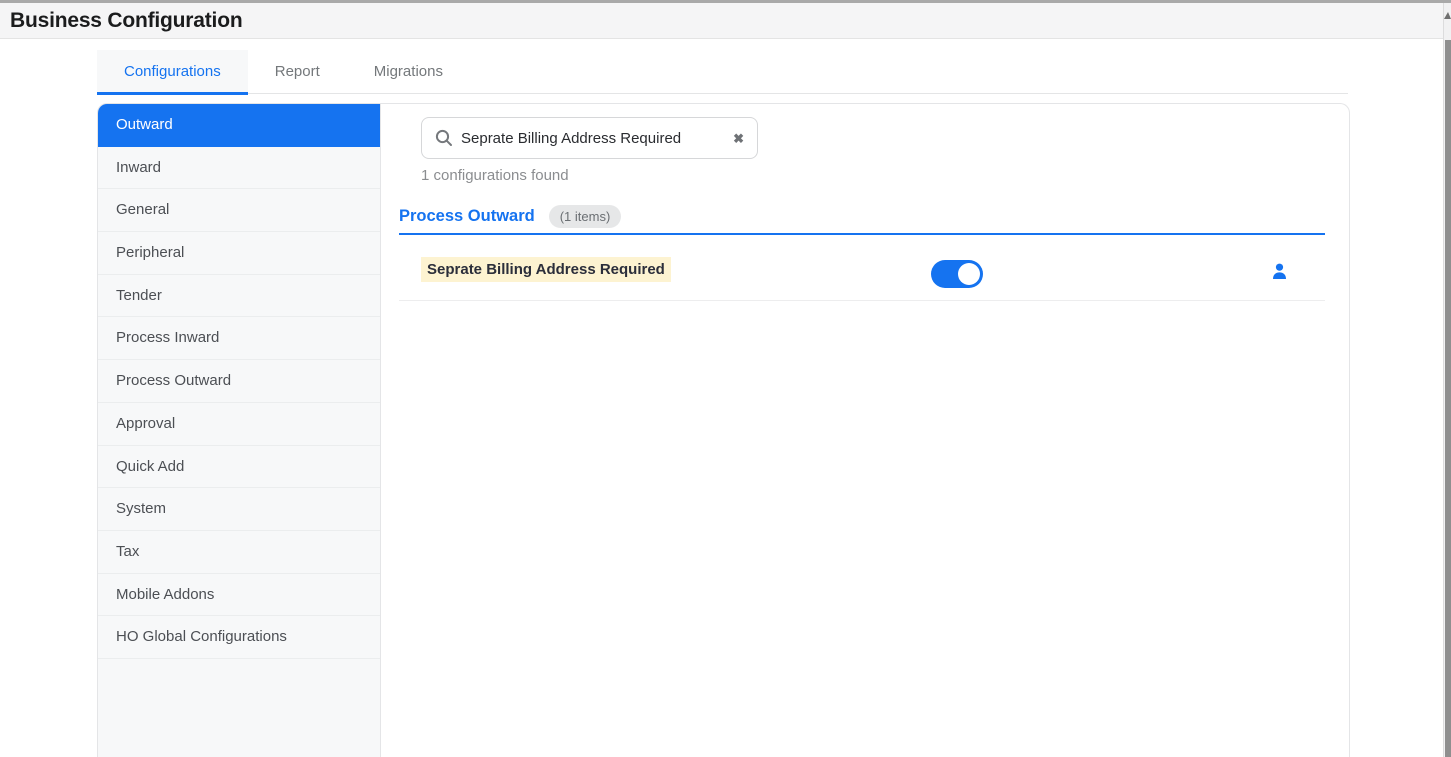 This screenshot has height=757, width=1451. Describe the element at coordinates (239, 253) in the screenshot. I see `sidebar-item-peripheral: Peripheral` at that location.